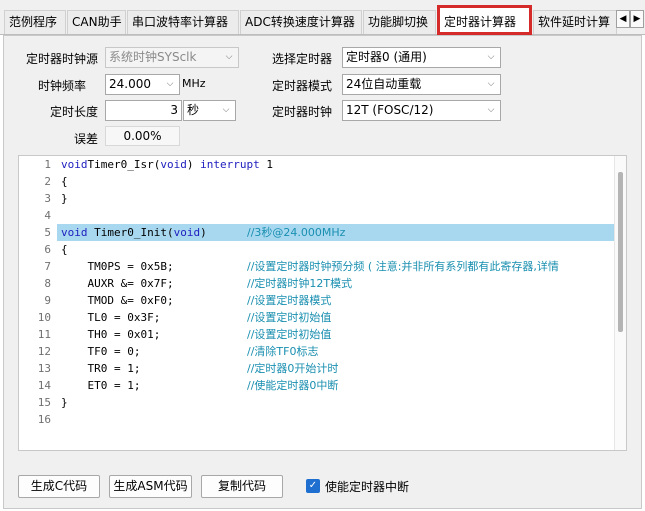 The height and width of the screenshot is (511, 645). Describe the element at coordinates (623, 19) in the screenshot. I see `tab-scroll-left-icon: ◀` at that location.